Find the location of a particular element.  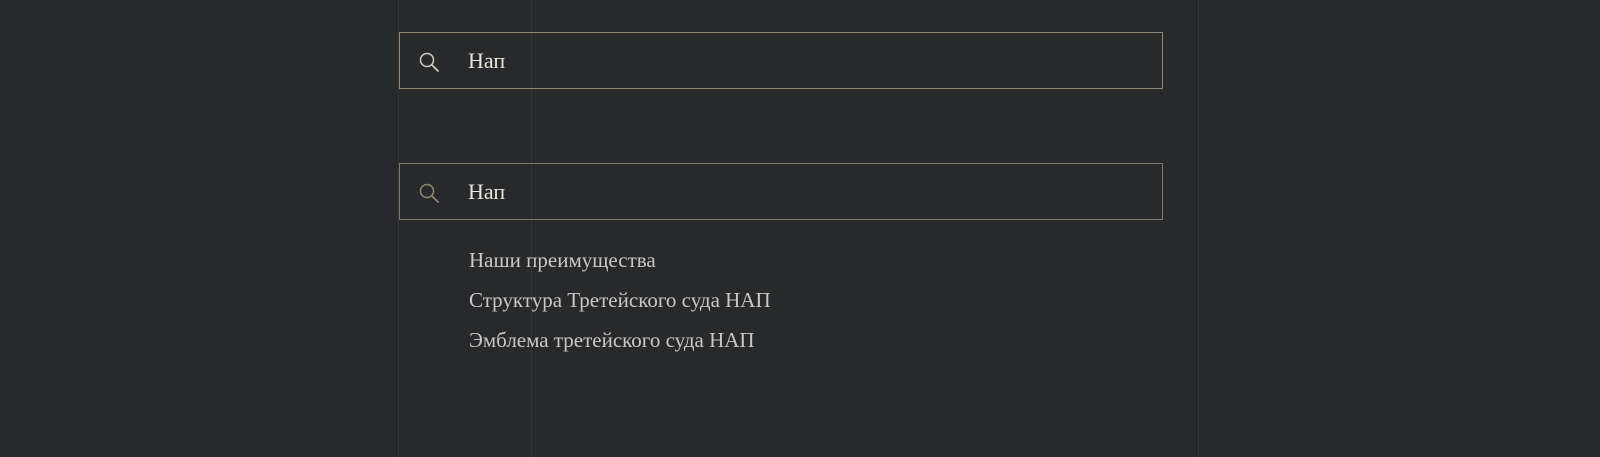

suggestion-item: Наши преимущества is located at coordinates (620, 260).